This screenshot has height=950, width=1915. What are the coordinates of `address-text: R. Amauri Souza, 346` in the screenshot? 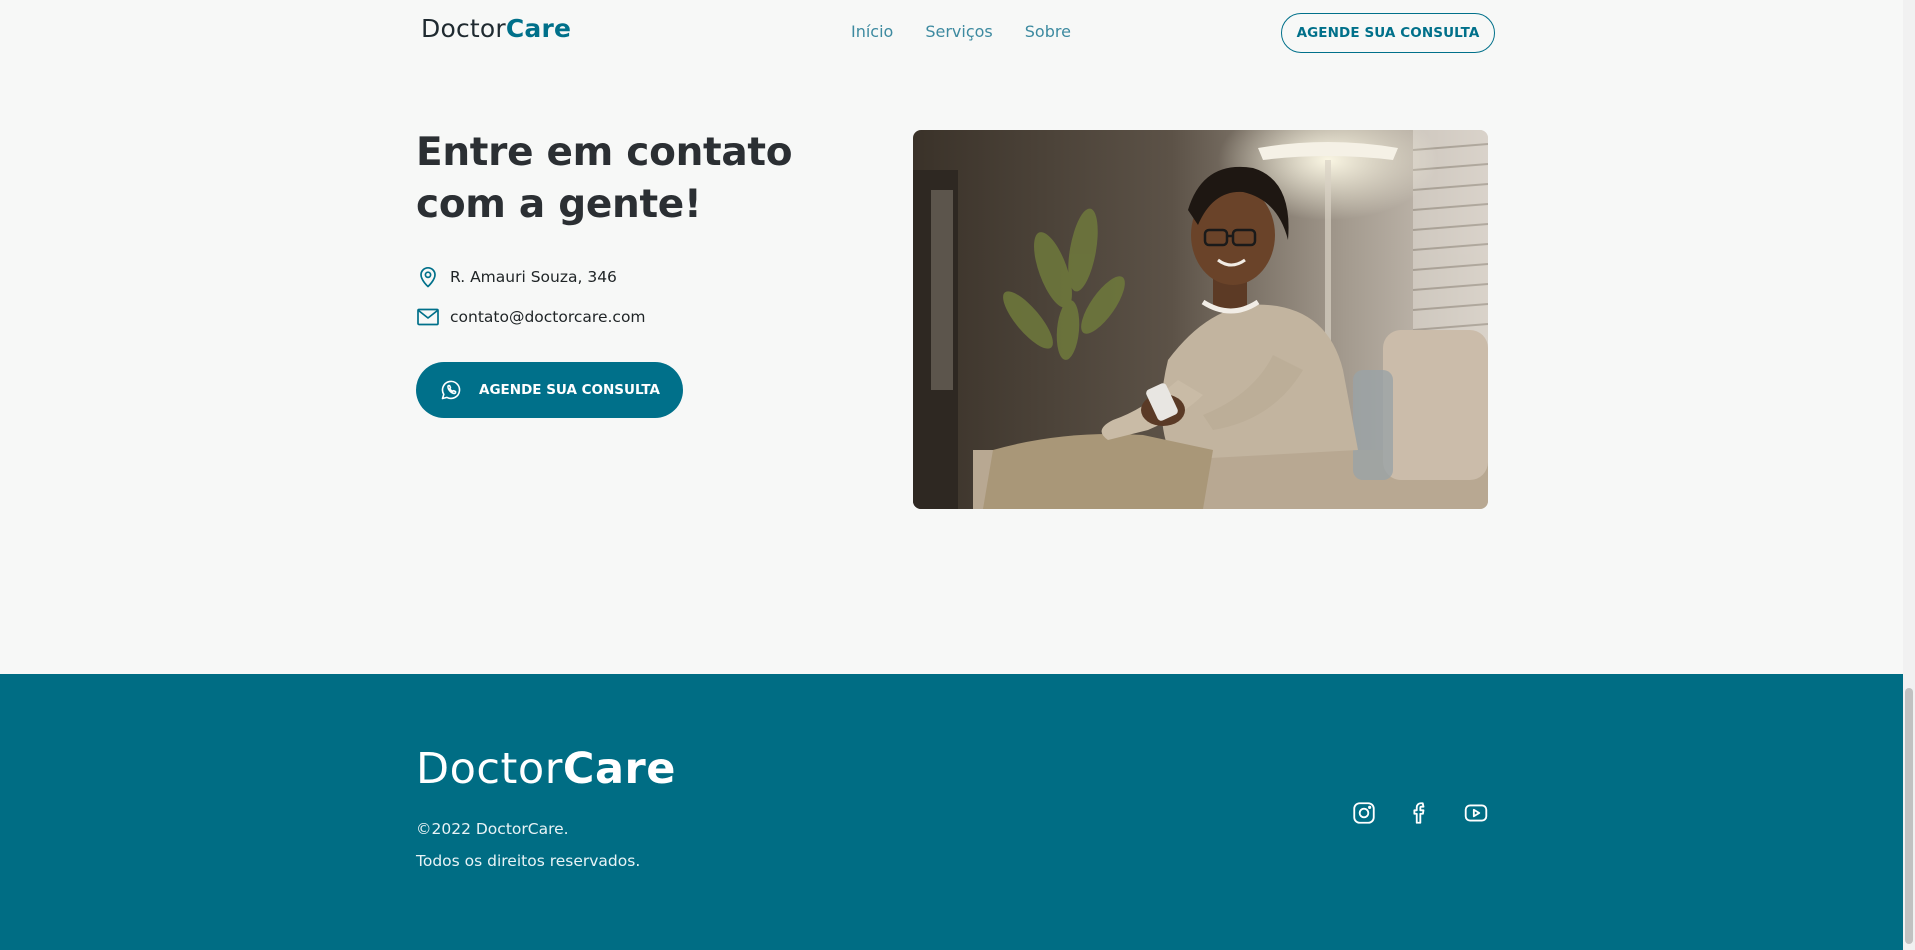 It's located at (533, 277).